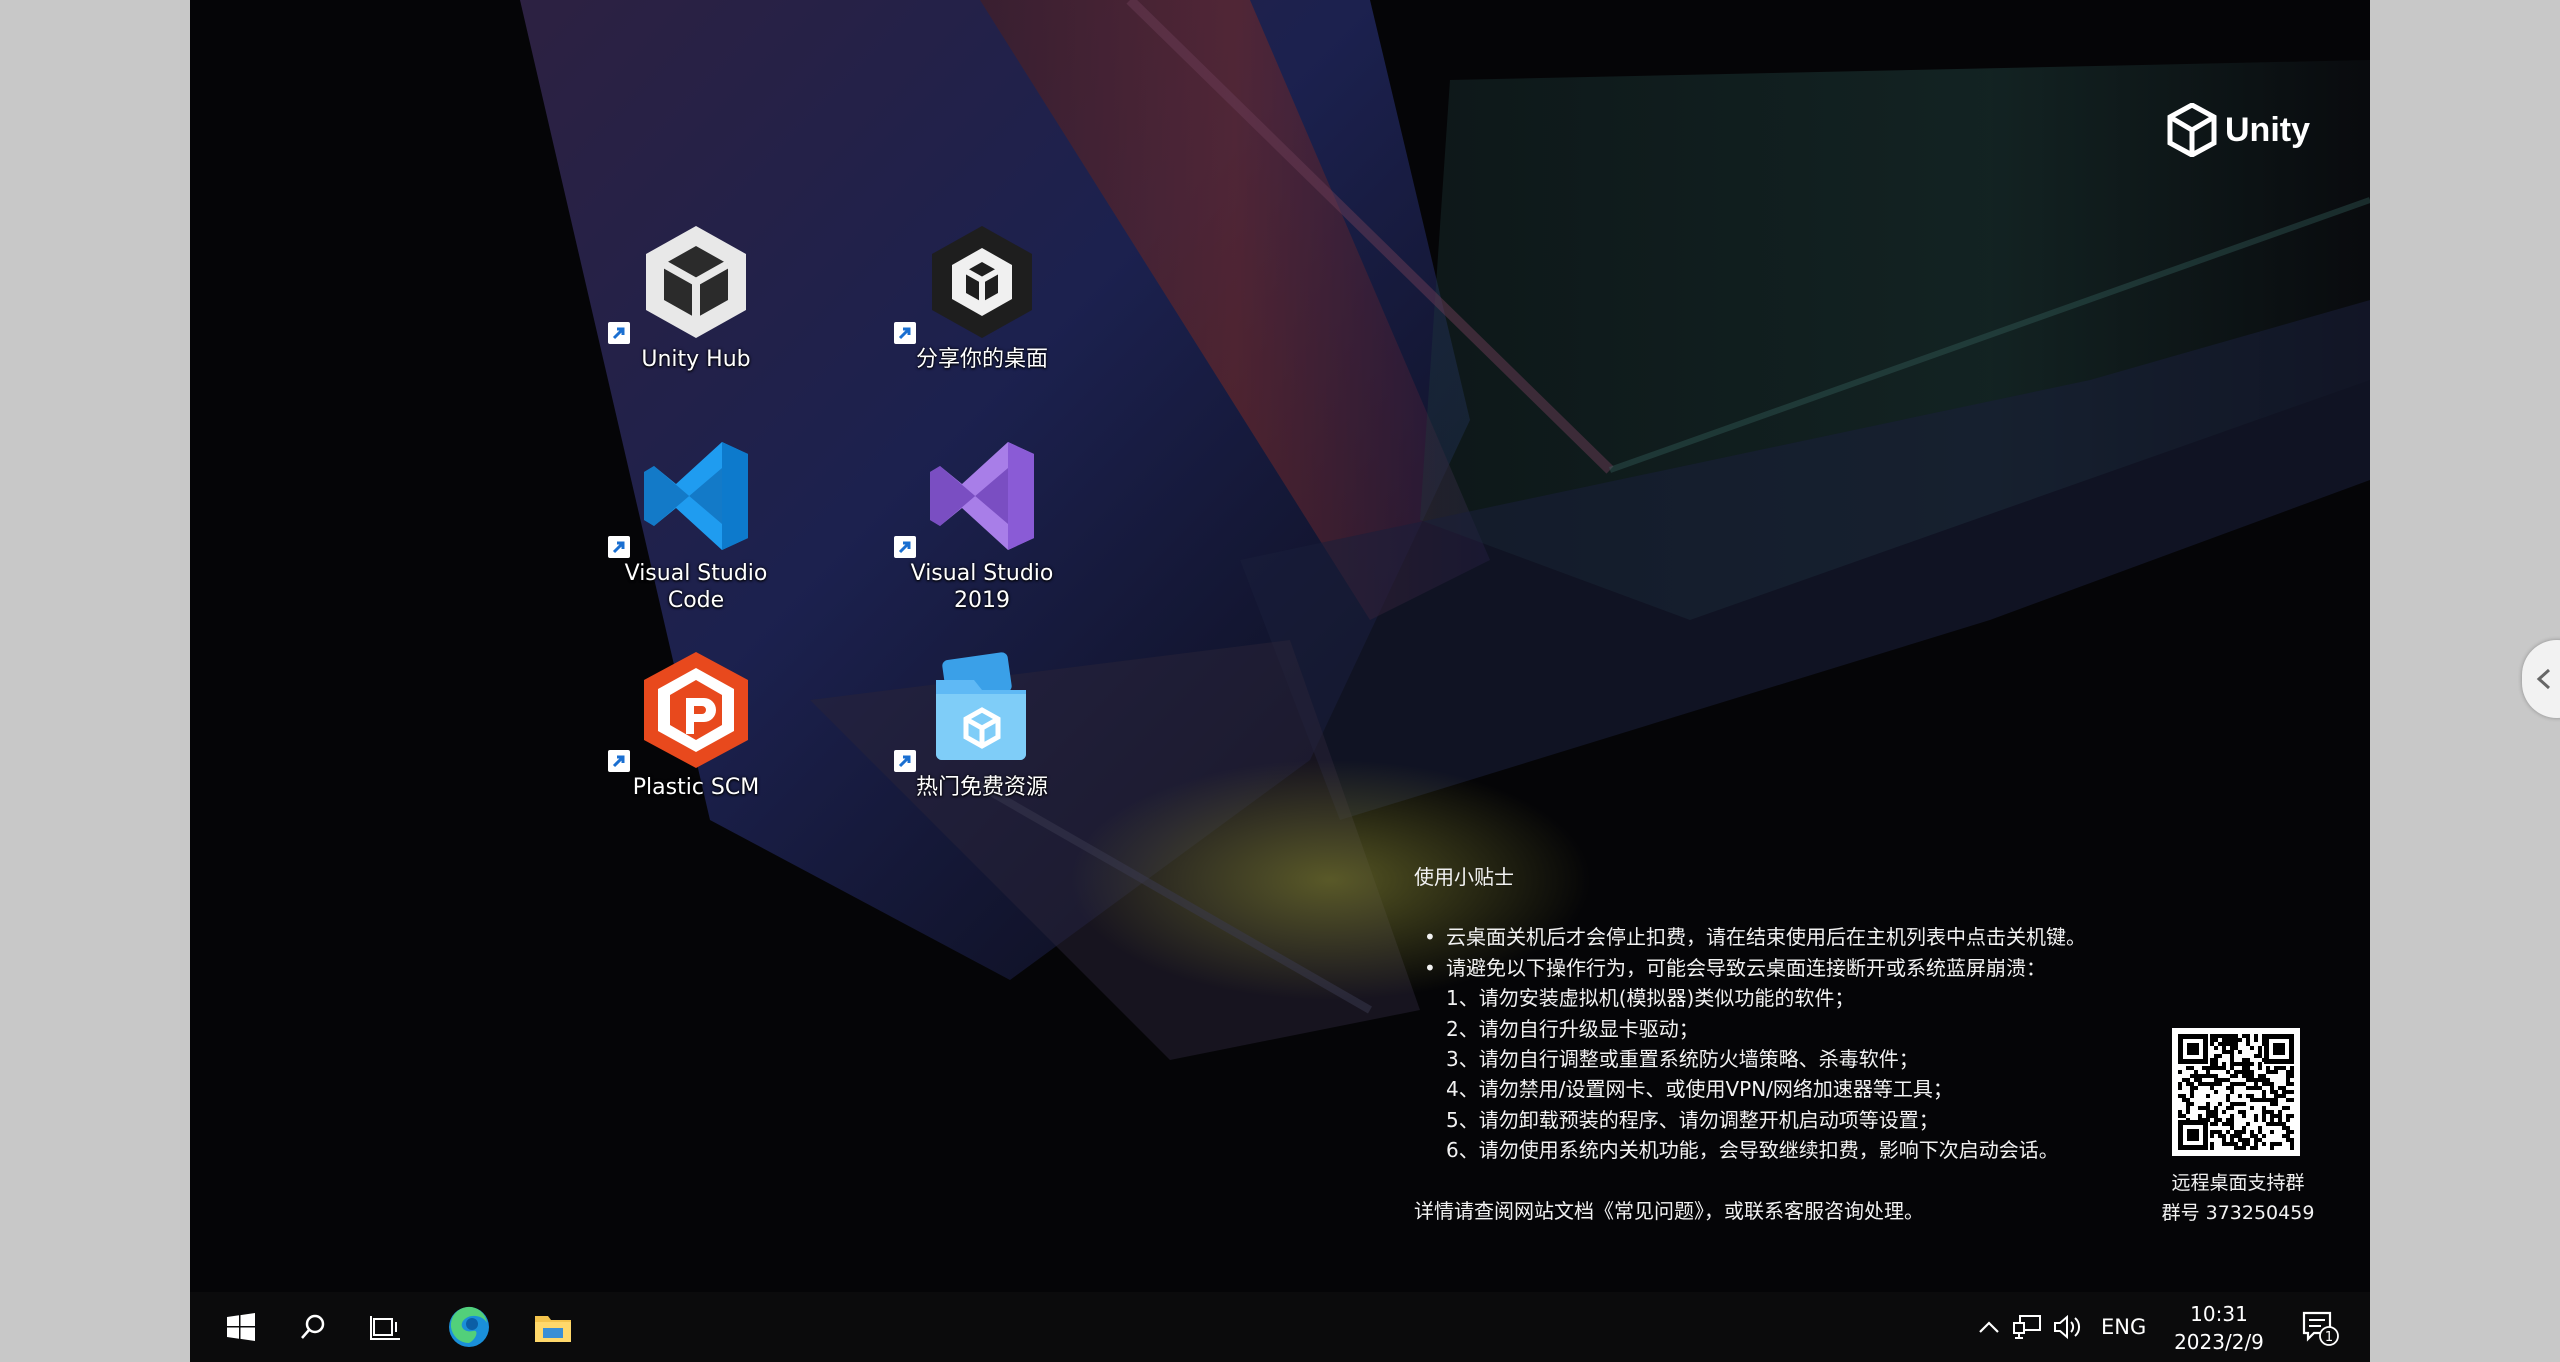  What do you see at coordinates (2238, 1183) in the screenshot?
I see `support-group-title: 远程桌面支持群` at bounding box center [2238, 1183].